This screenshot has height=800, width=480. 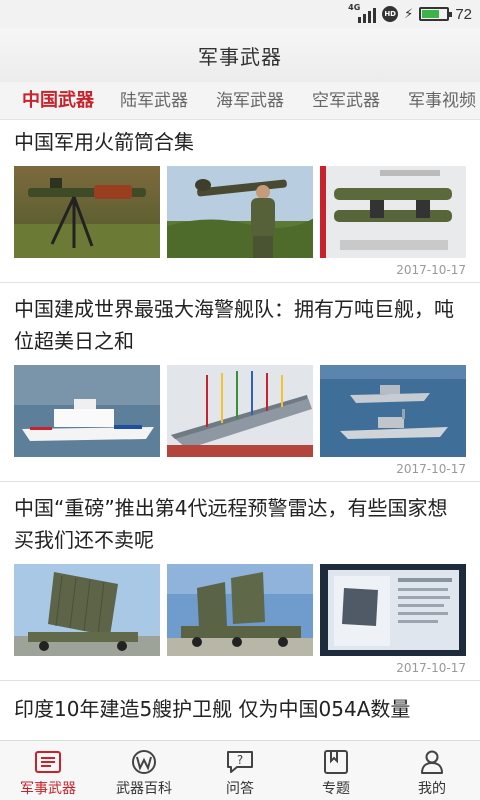 What do you see at coordinates (48, 762) in the screenshot?
I see `newspaper-icon` at bounding box center [48, 762].